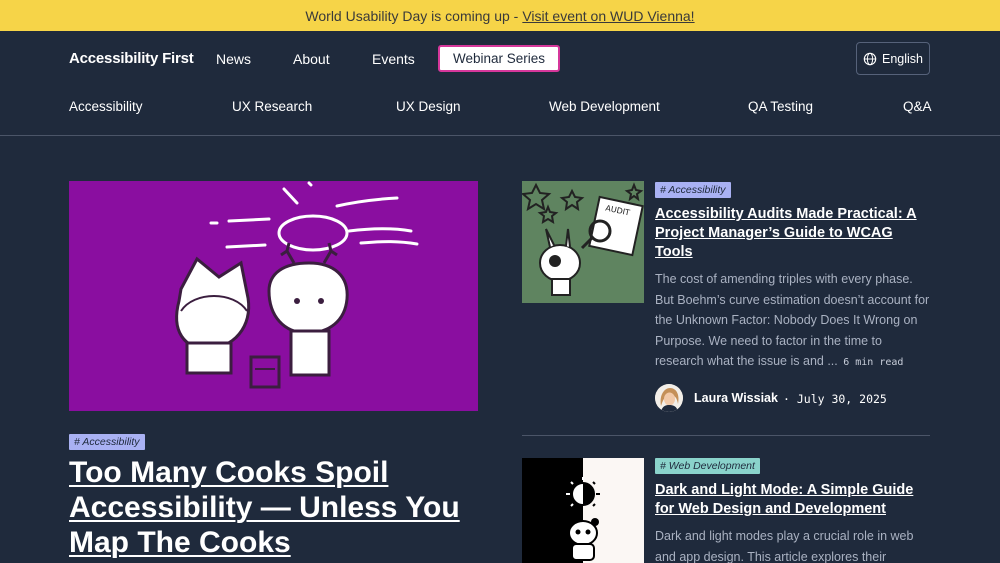 This screenshot has height=563, width=1000. What do you see at coordinates (604, 106) in the screenshot?
I see `category-web-development: Web Development` at bounding box center [604, 106].